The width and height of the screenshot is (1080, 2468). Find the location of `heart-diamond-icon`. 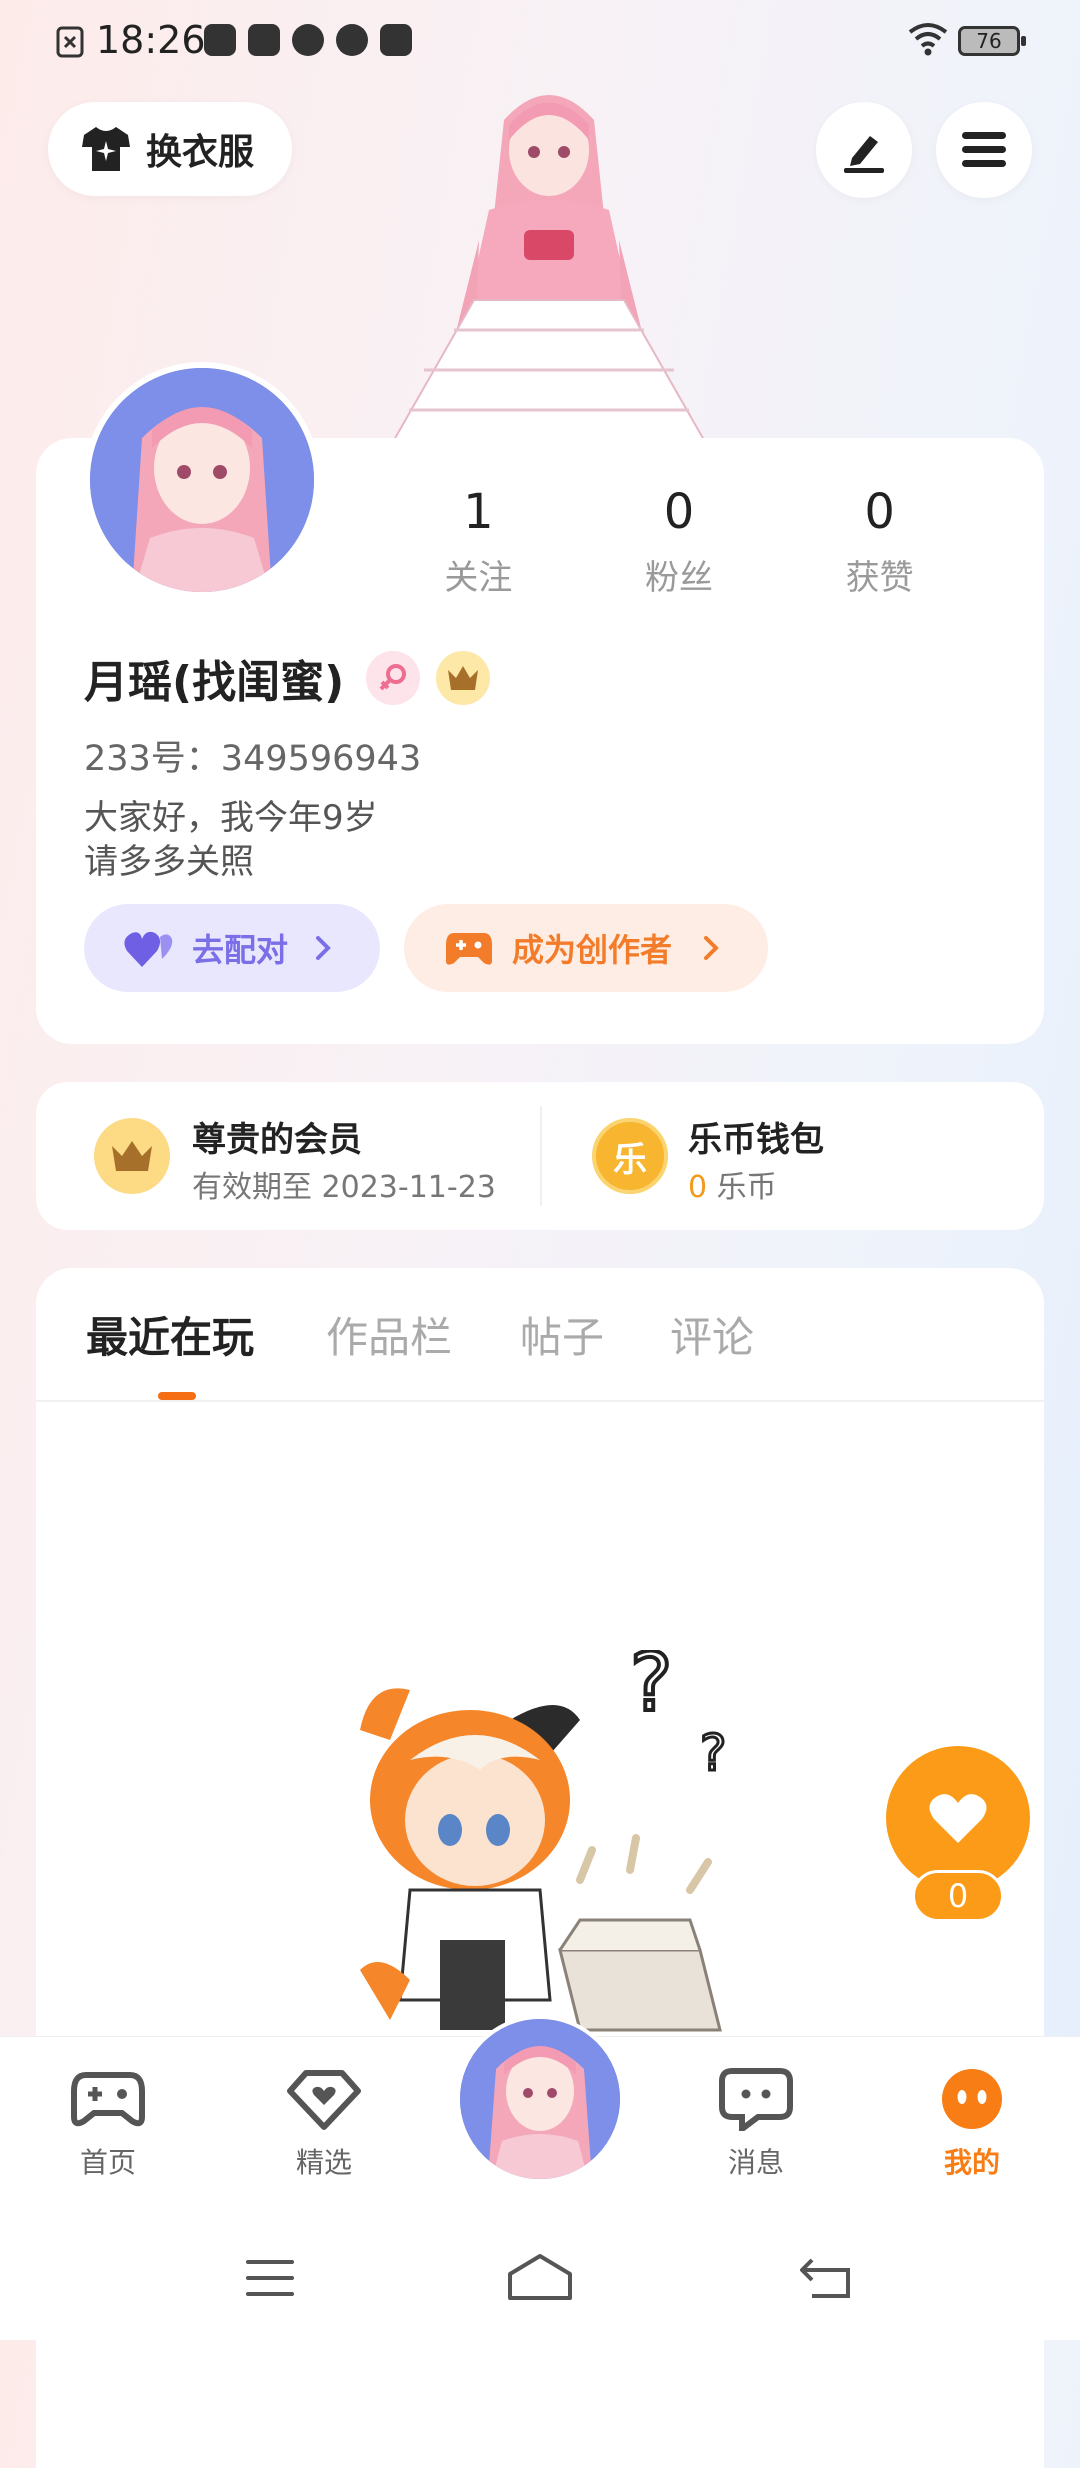

heart-diamond-icon is located at coordinates (324, 2100).